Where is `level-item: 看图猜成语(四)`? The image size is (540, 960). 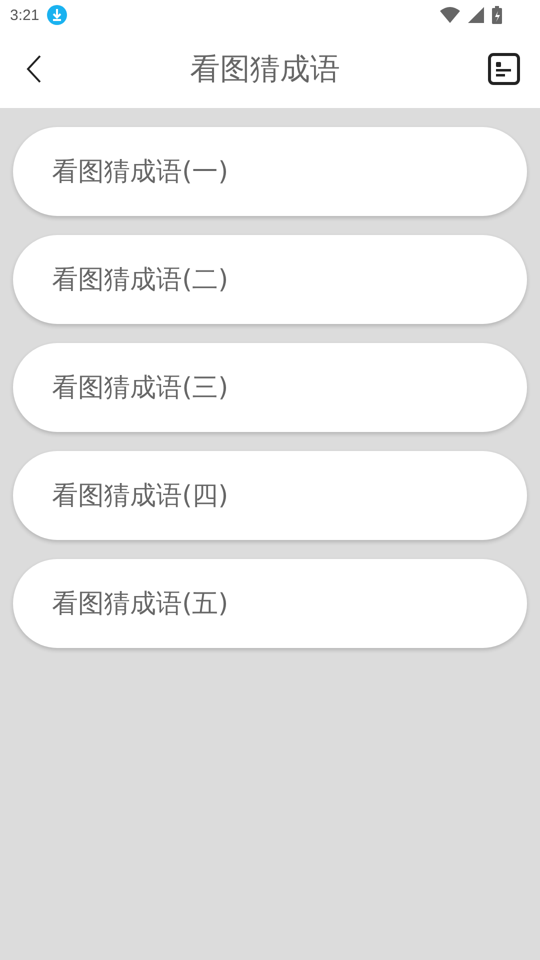
level-item: 看图猜成语(四) is located at coordinates (270, 495).